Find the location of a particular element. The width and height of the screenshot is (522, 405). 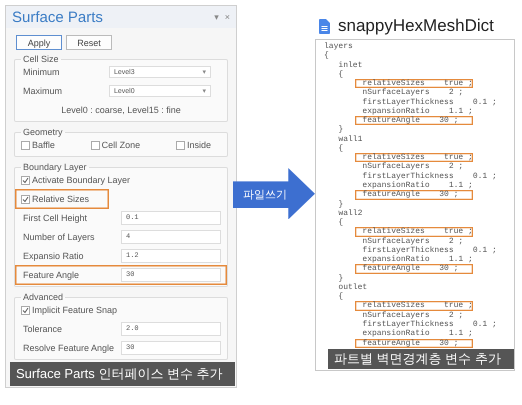

action-button: Reset is located at coordinates (89, 42).